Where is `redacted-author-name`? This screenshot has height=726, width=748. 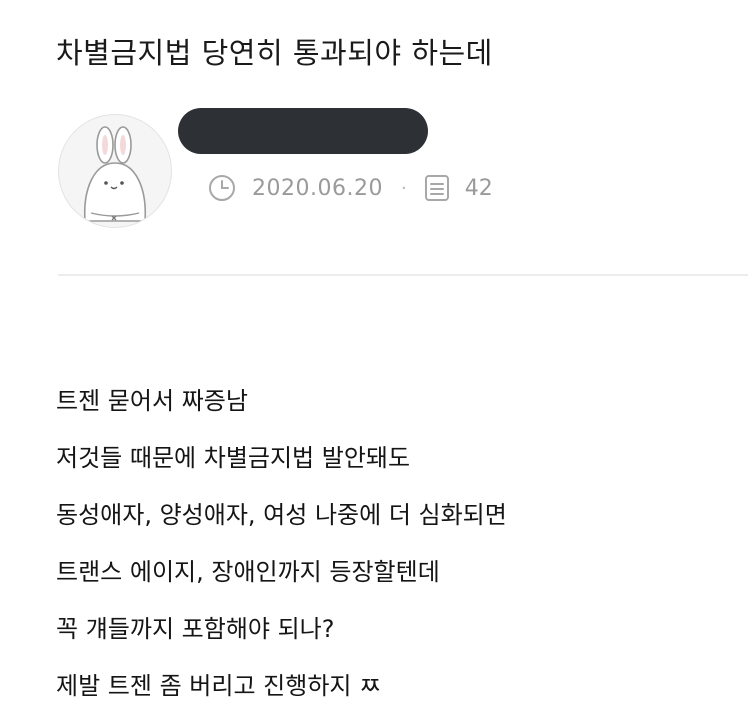 redacted-author-name is located at coordinates (303, 131).